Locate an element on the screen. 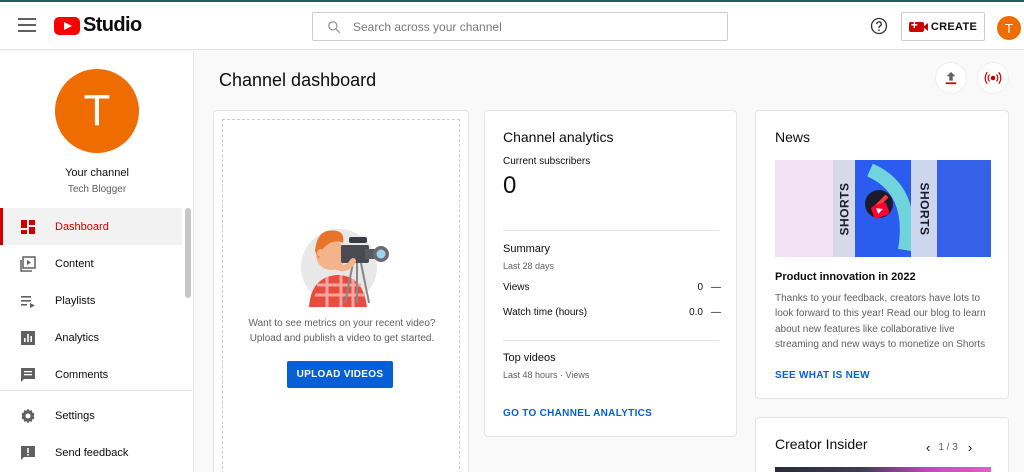  sidebar-item-content: Content is located at coordinates (91, 263).